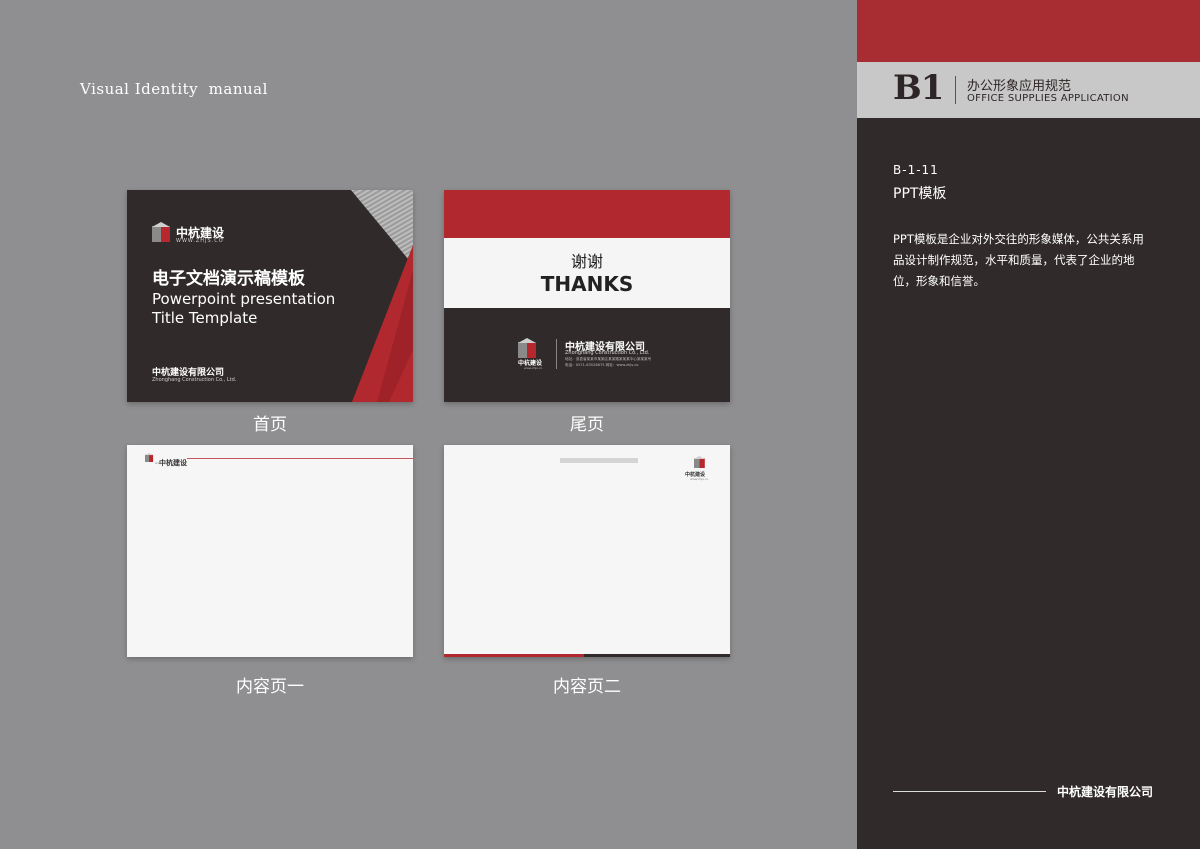 This screenshot has height=849, width=1200. What do you see at coordinates (699, 479) in the screenshot?
I see `content2-logo-url: www.zhjs.co` at bounding box center [699, 479].